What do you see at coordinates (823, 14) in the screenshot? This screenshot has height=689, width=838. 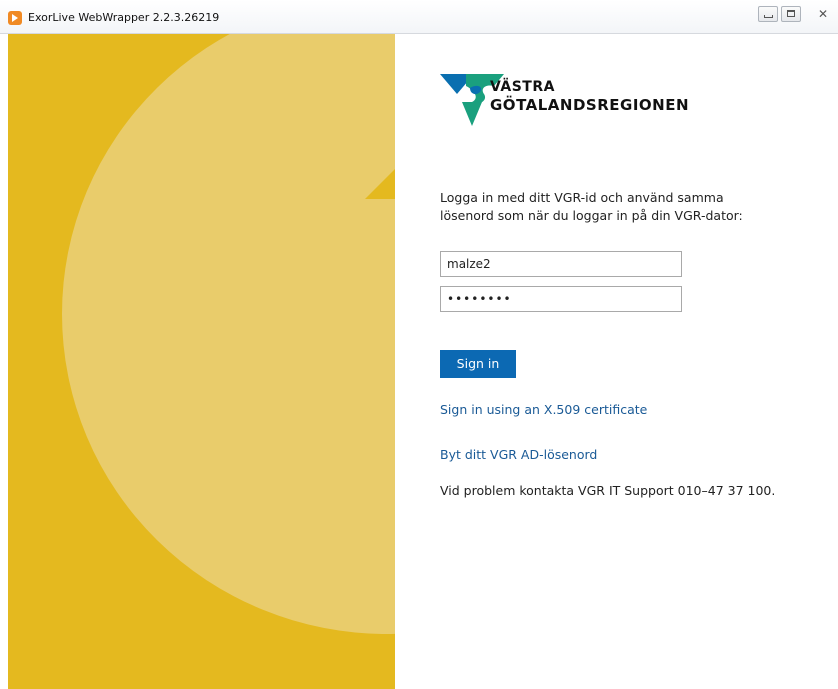 I see `close-icon: ✕` at bounding box center [823, 14].